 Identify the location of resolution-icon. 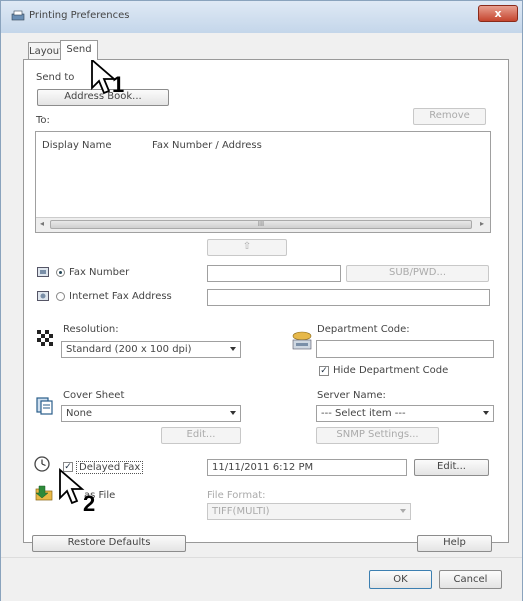
(45, 338).